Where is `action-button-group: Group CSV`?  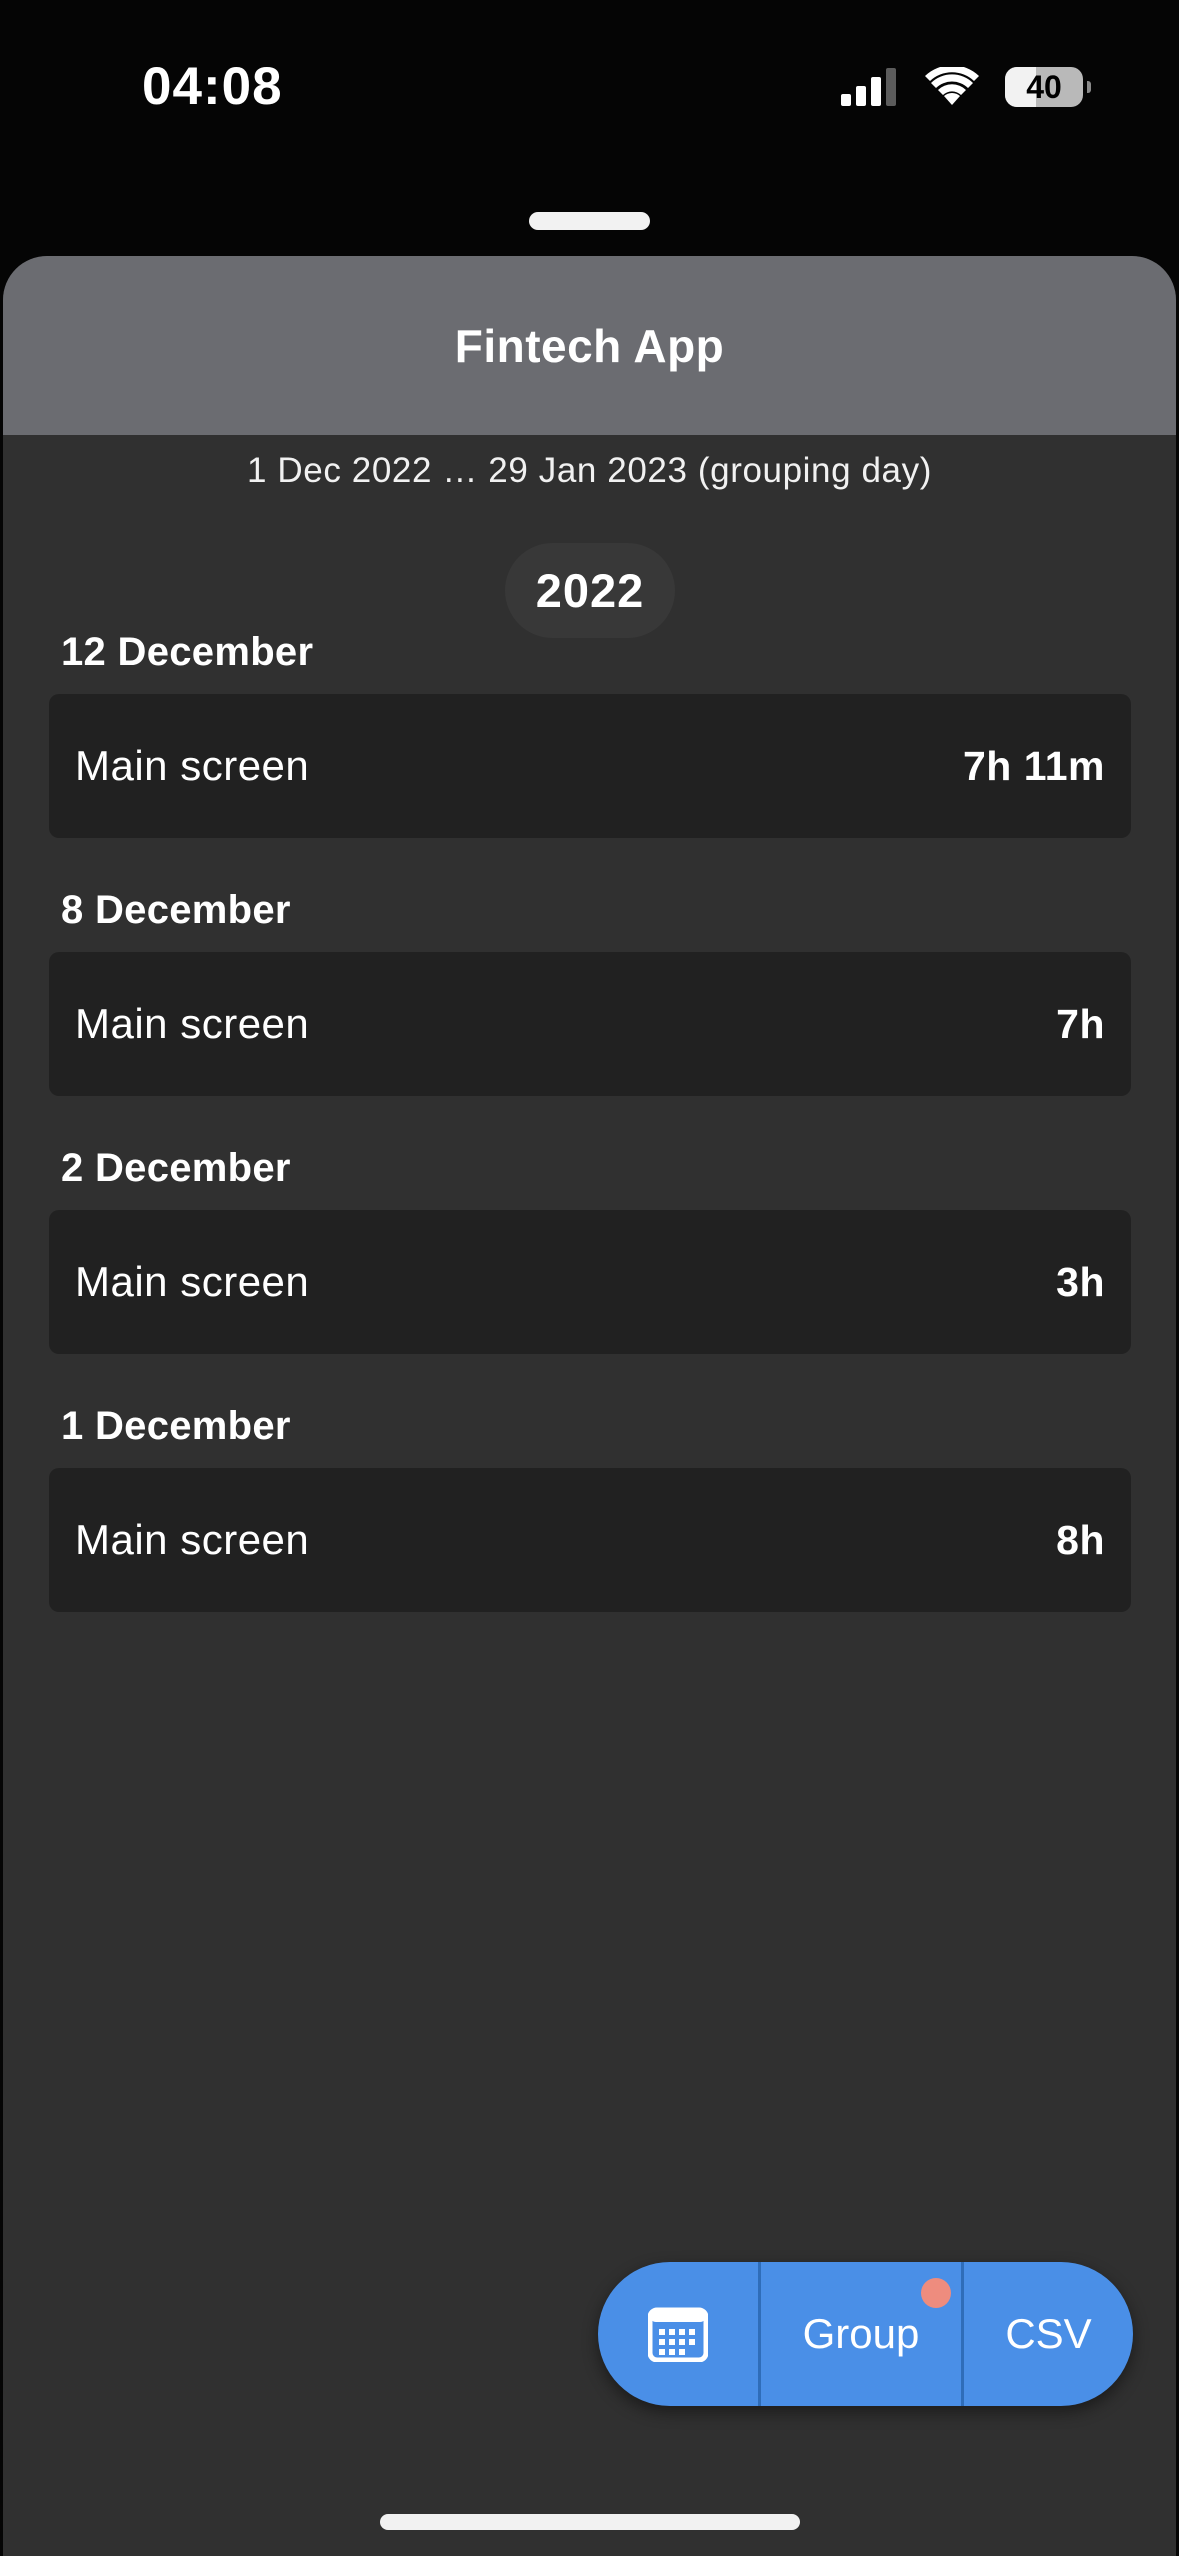
action-button-group: Group CSV is located at coordinates (865, 2334).